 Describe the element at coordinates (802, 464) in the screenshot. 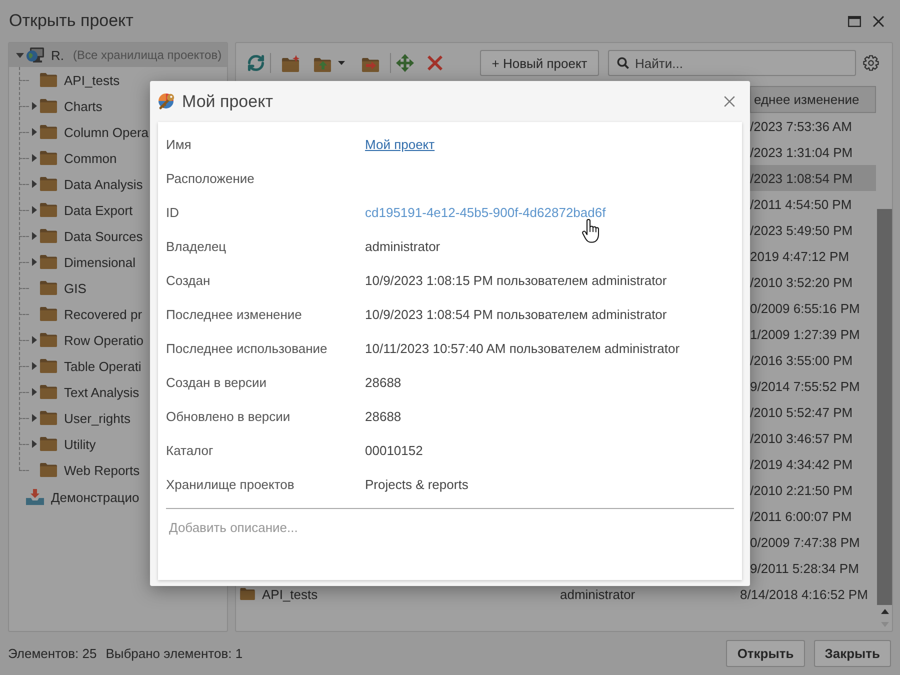

I see `table-cell-text: /2019 4:34:42 PM` at that location.